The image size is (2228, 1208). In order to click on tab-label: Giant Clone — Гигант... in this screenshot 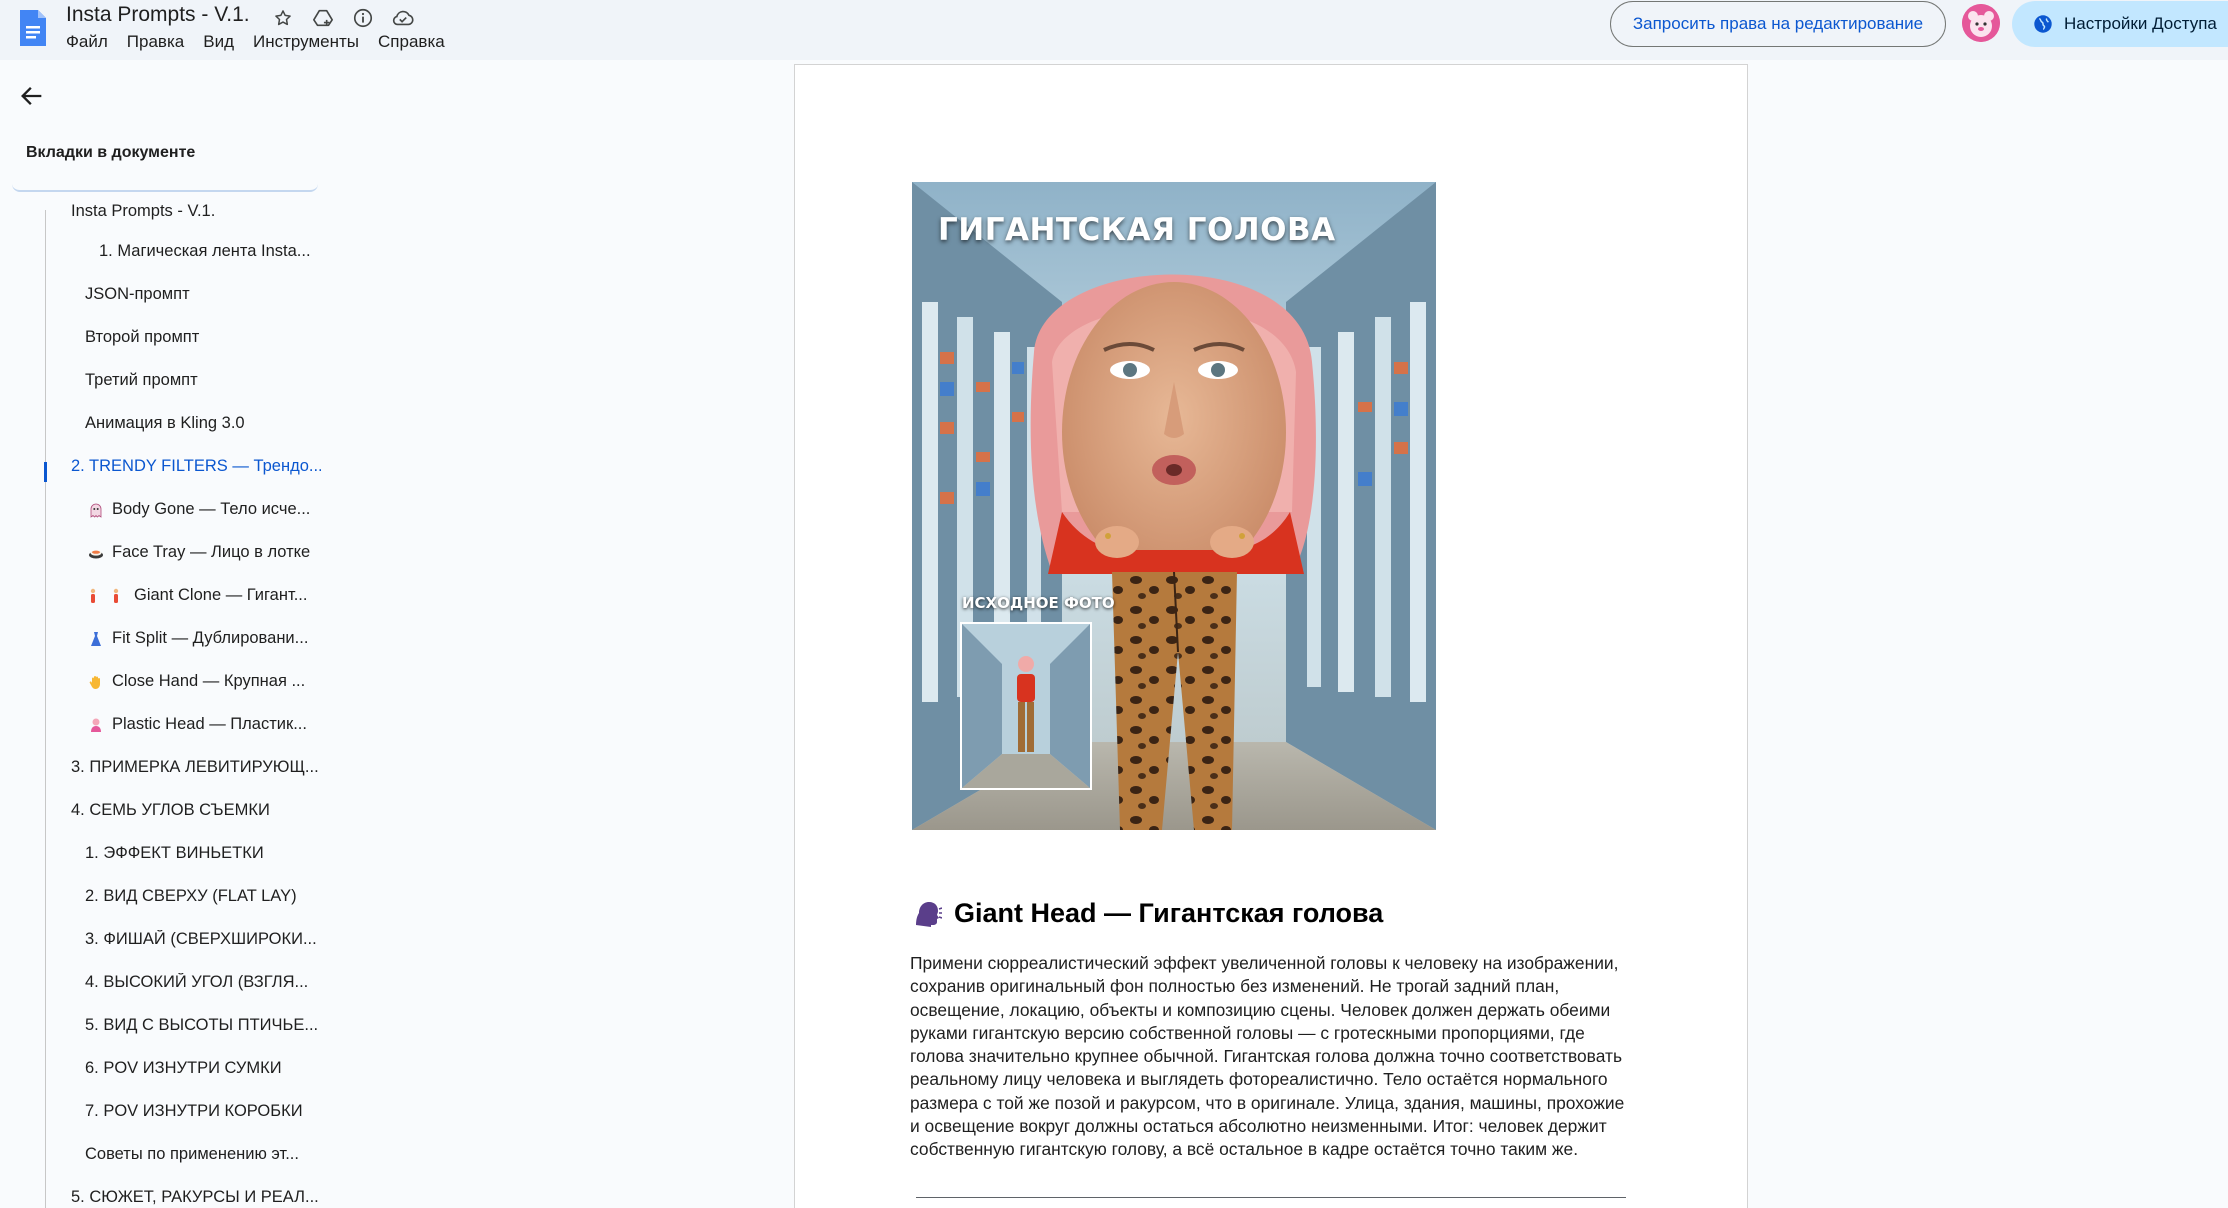, I will do `click(221, 595)`.